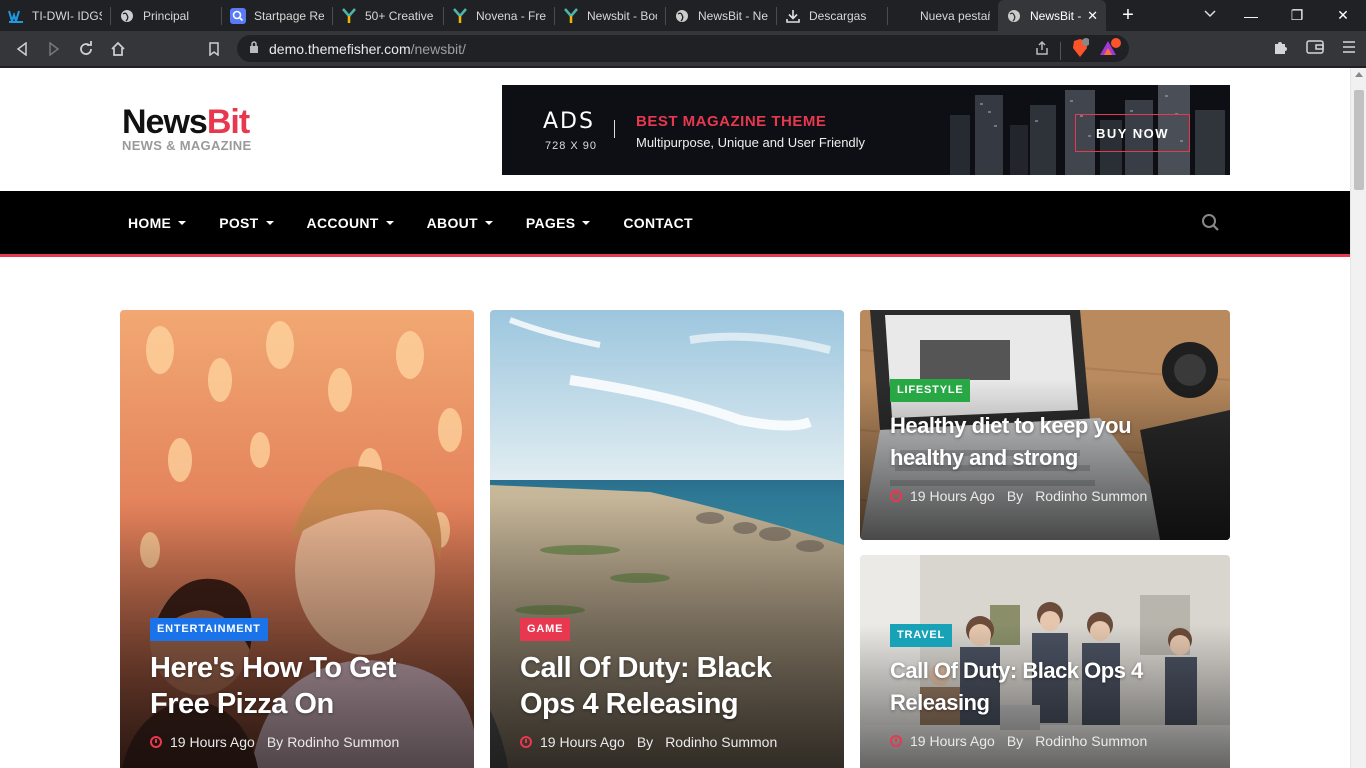  I want to click on close-window-icon: ✕, so click(1343, 15).